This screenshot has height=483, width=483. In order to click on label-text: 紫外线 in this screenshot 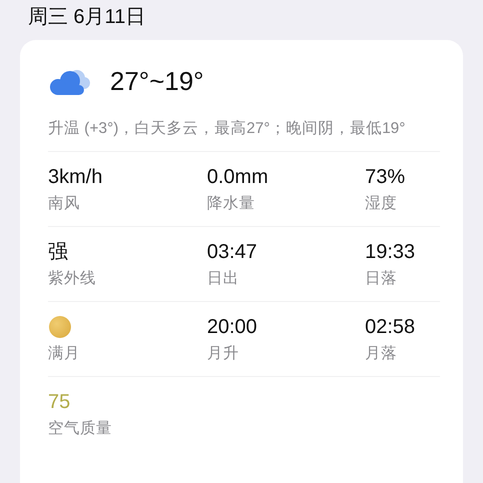, I will do `click(72, 279)`.